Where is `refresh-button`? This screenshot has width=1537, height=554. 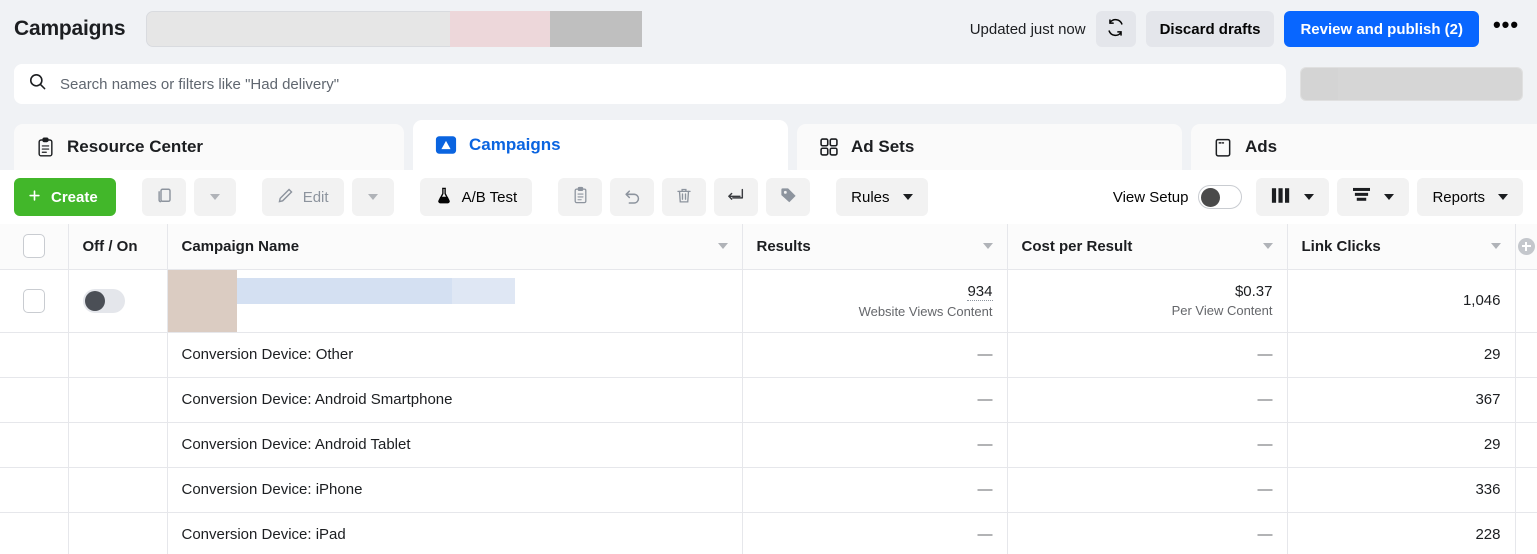 refresh-button is located at coordinates (1115, 29).